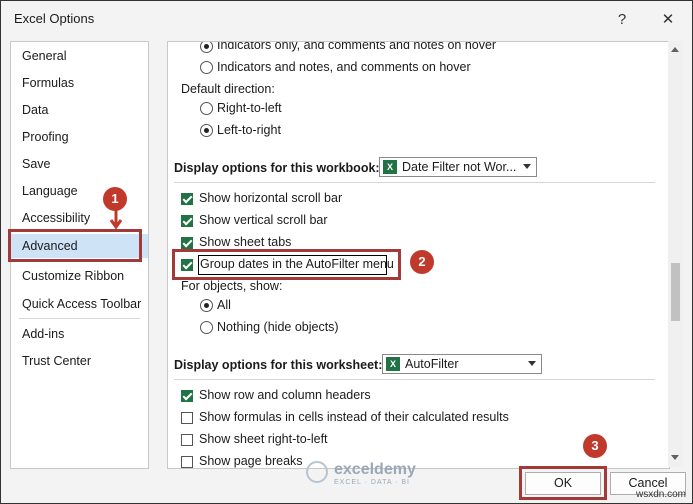 The image size is (693, 504). Describe the element at coordinates (317, 472) in the screenshot. I see `exceldemy-logo-icon` at that location.